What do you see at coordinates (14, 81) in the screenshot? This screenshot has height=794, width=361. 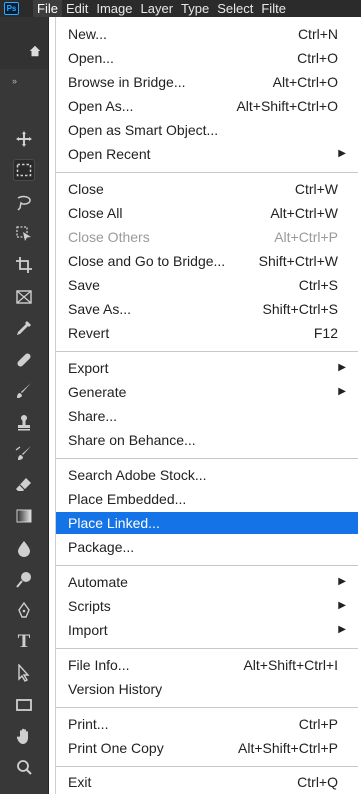 I see `double-chevron-icon: ››` at bounding box center [14, 81].